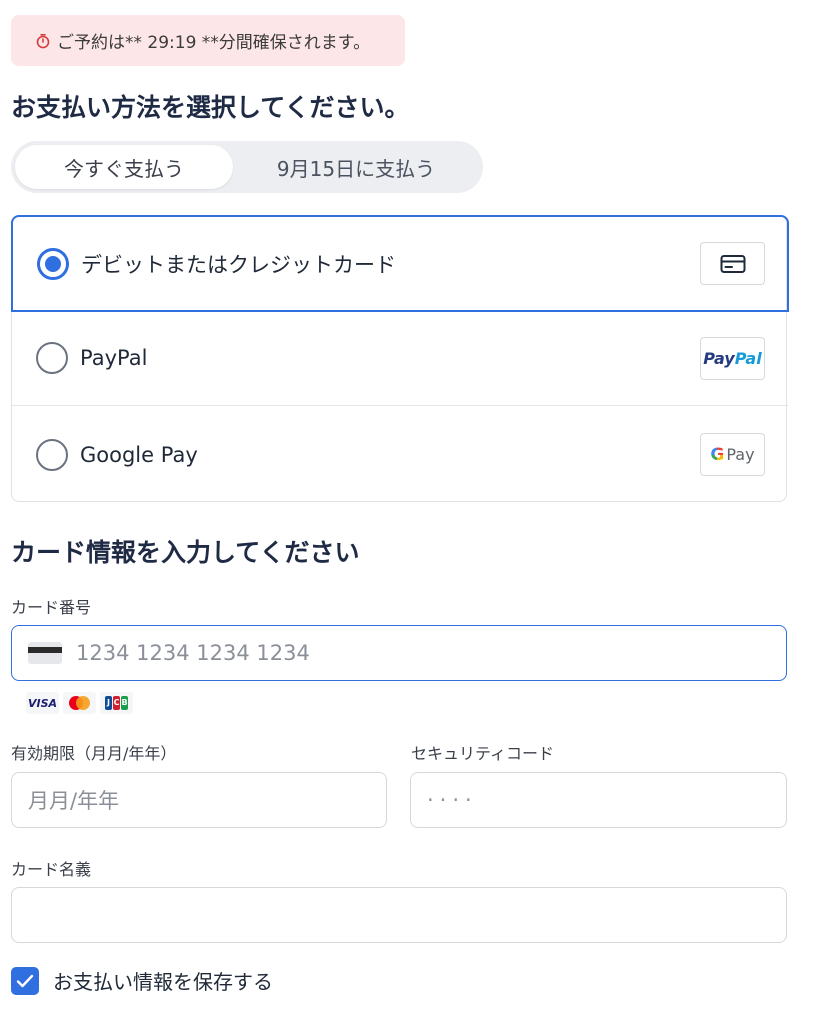  I want to click on method-card-label: デビットまたはクレジットカード, so click(238, 264).